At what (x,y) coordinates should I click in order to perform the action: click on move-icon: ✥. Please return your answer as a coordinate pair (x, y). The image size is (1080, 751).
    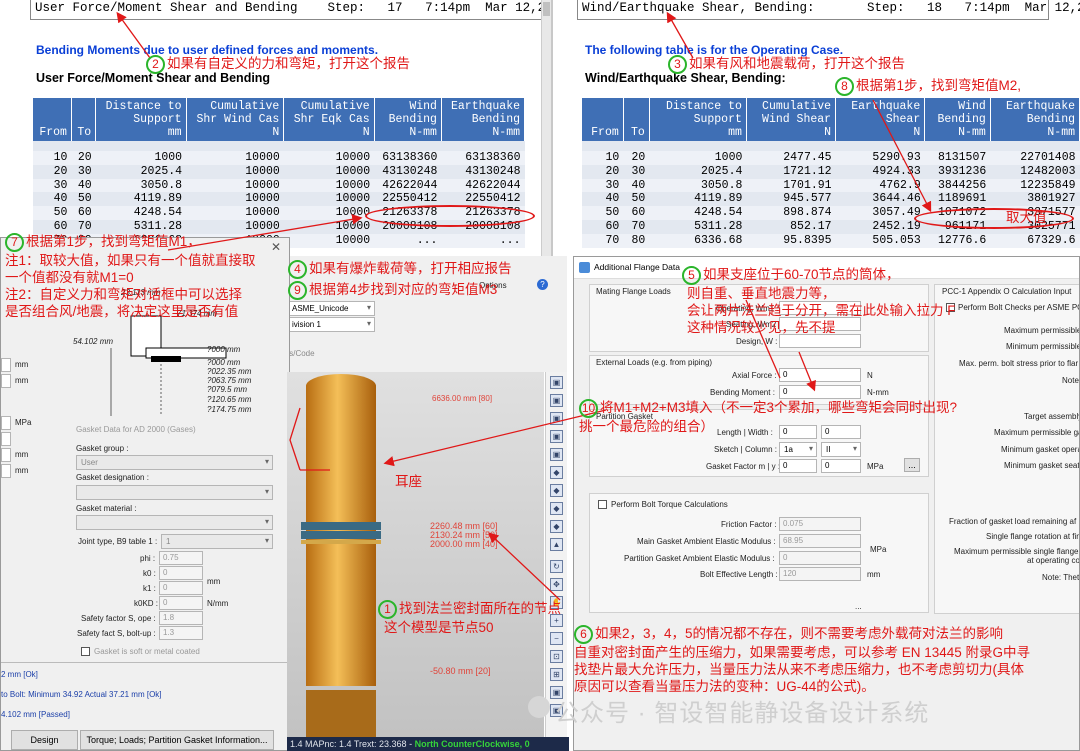
    Looking at the image, I should click on (556, 584).